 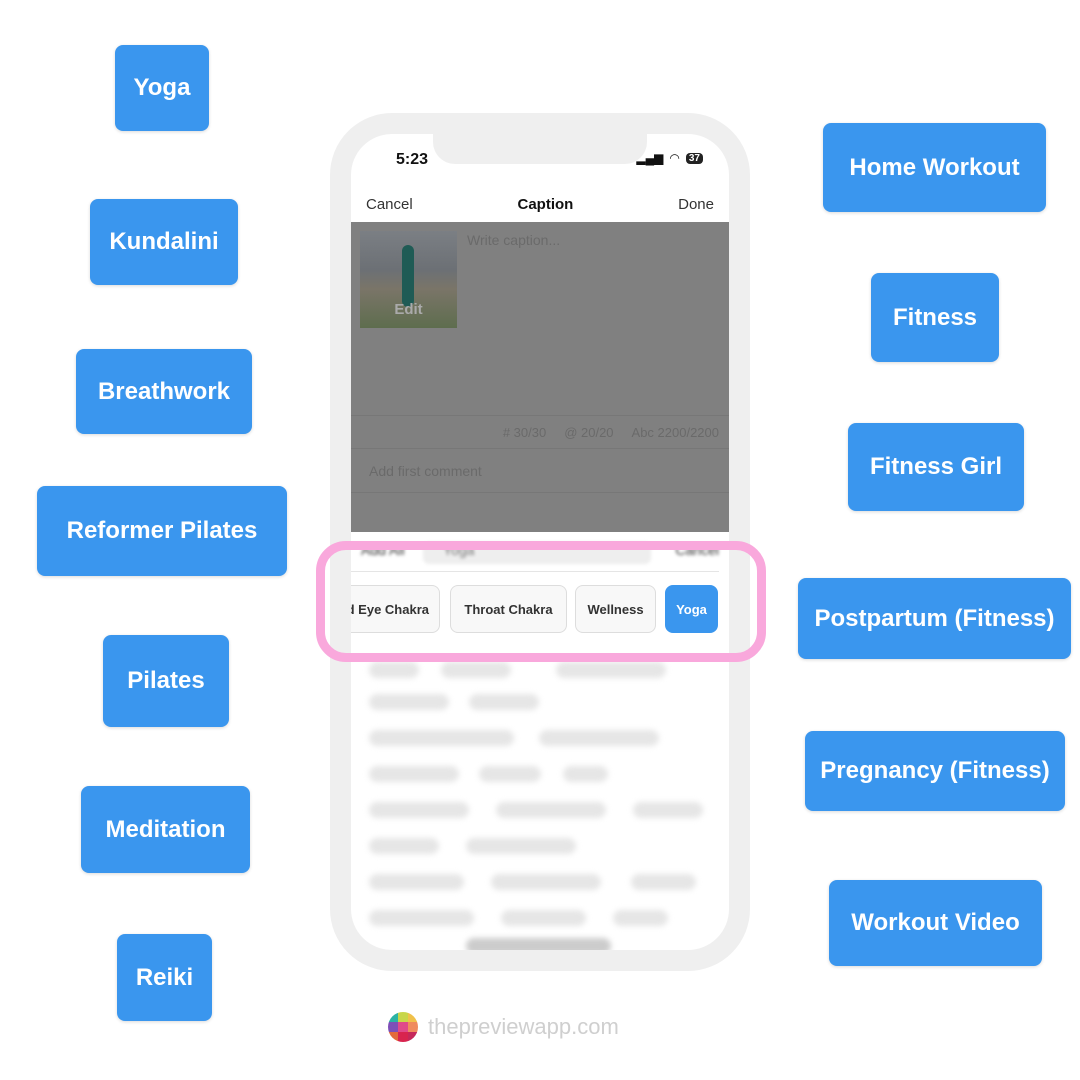 What do you see at coordinates (164, 977) in the screenshot?
I see `tag-reiki: Reiki` at bounding box center [164, 977].